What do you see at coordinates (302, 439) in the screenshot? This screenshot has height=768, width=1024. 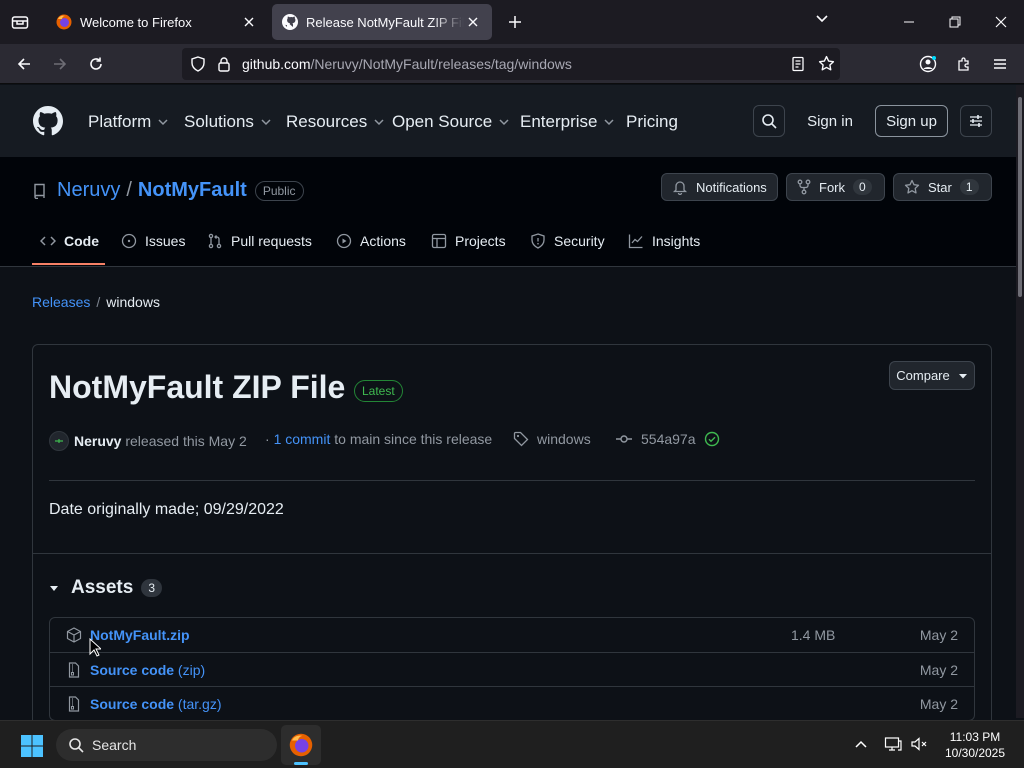 I see `commits-link: 1 commit` at bounding box center [302, 439].